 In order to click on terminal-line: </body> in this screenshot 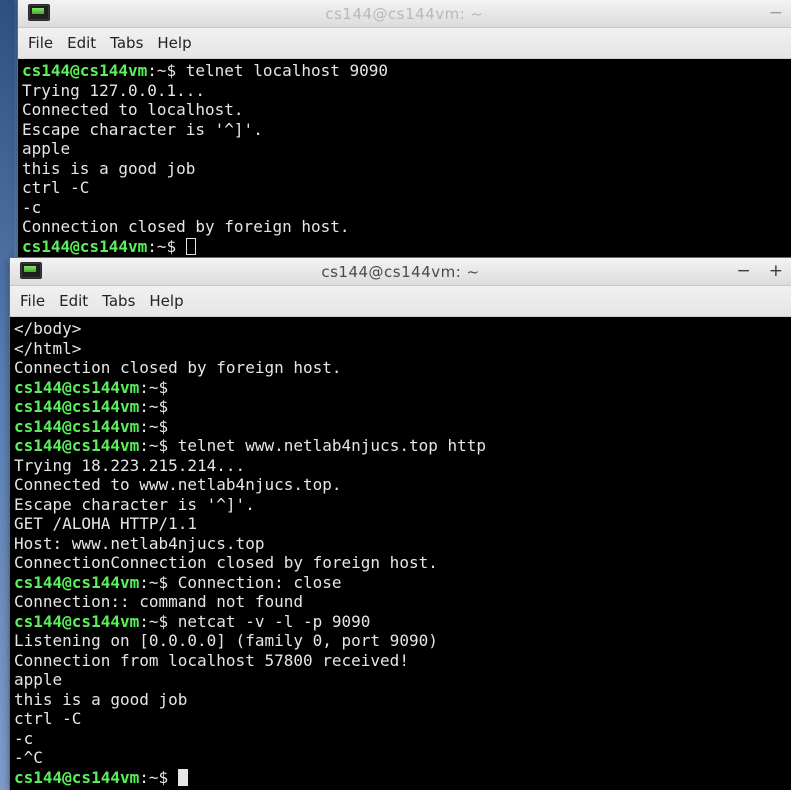, I will do `click(400, 329)`.